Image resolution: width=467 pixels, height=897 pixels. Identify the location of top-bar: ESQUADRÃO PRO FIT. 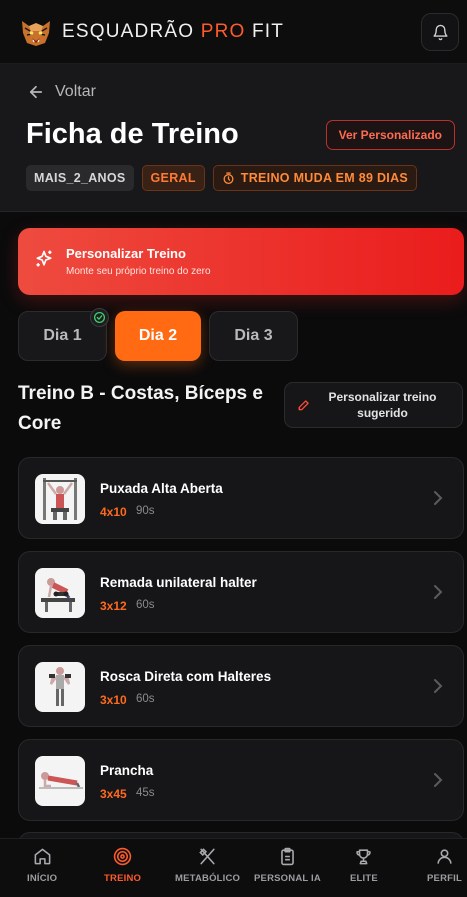
(233, 32).